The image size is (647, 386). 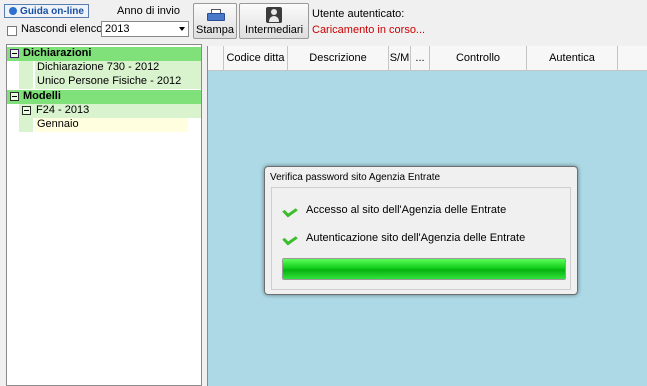 I want to click on dialog-title: Verifica password sito Agenzia Entrate, so click(x=355, y=177).